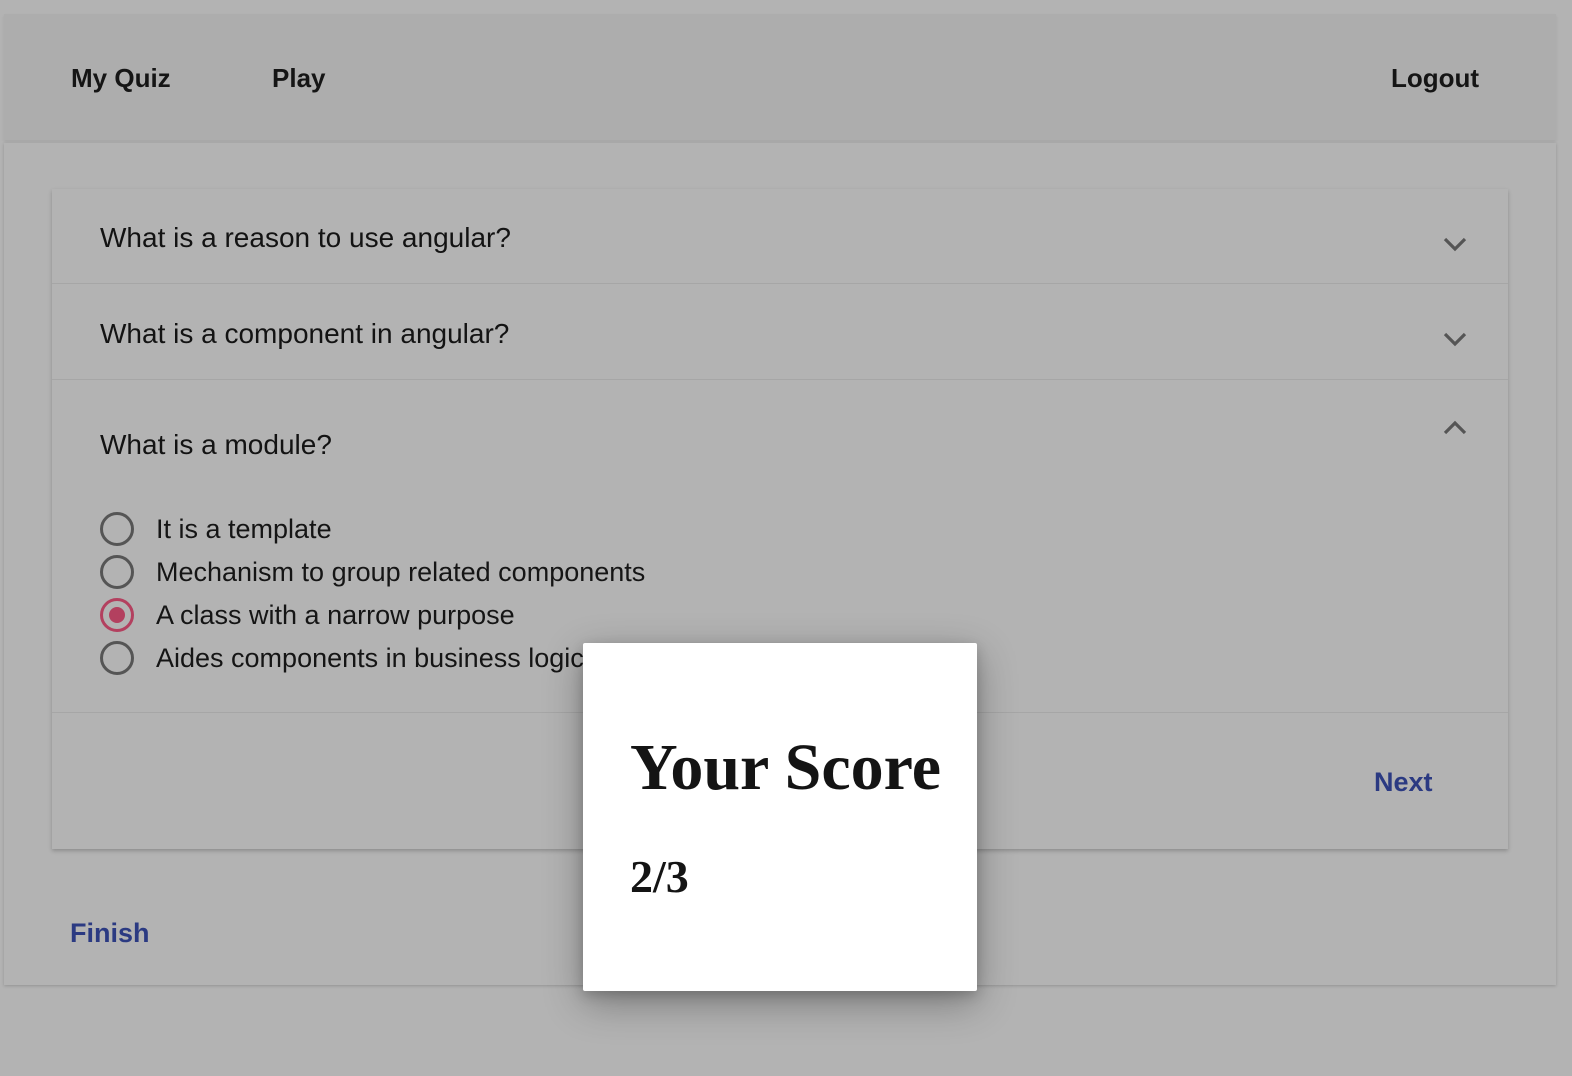 The height and width of the screenshot is (1076, 1572). Describe the element at coordinates (1403, 782) in the screenshot. I see `next-button: Next` at that location.